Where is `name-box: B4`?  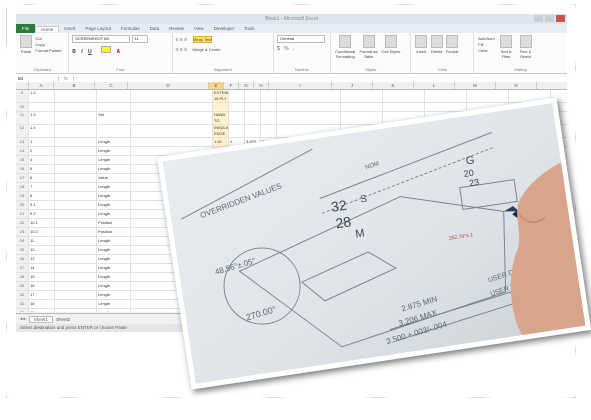 name-box: B4 is located at coordinates (37, 78).